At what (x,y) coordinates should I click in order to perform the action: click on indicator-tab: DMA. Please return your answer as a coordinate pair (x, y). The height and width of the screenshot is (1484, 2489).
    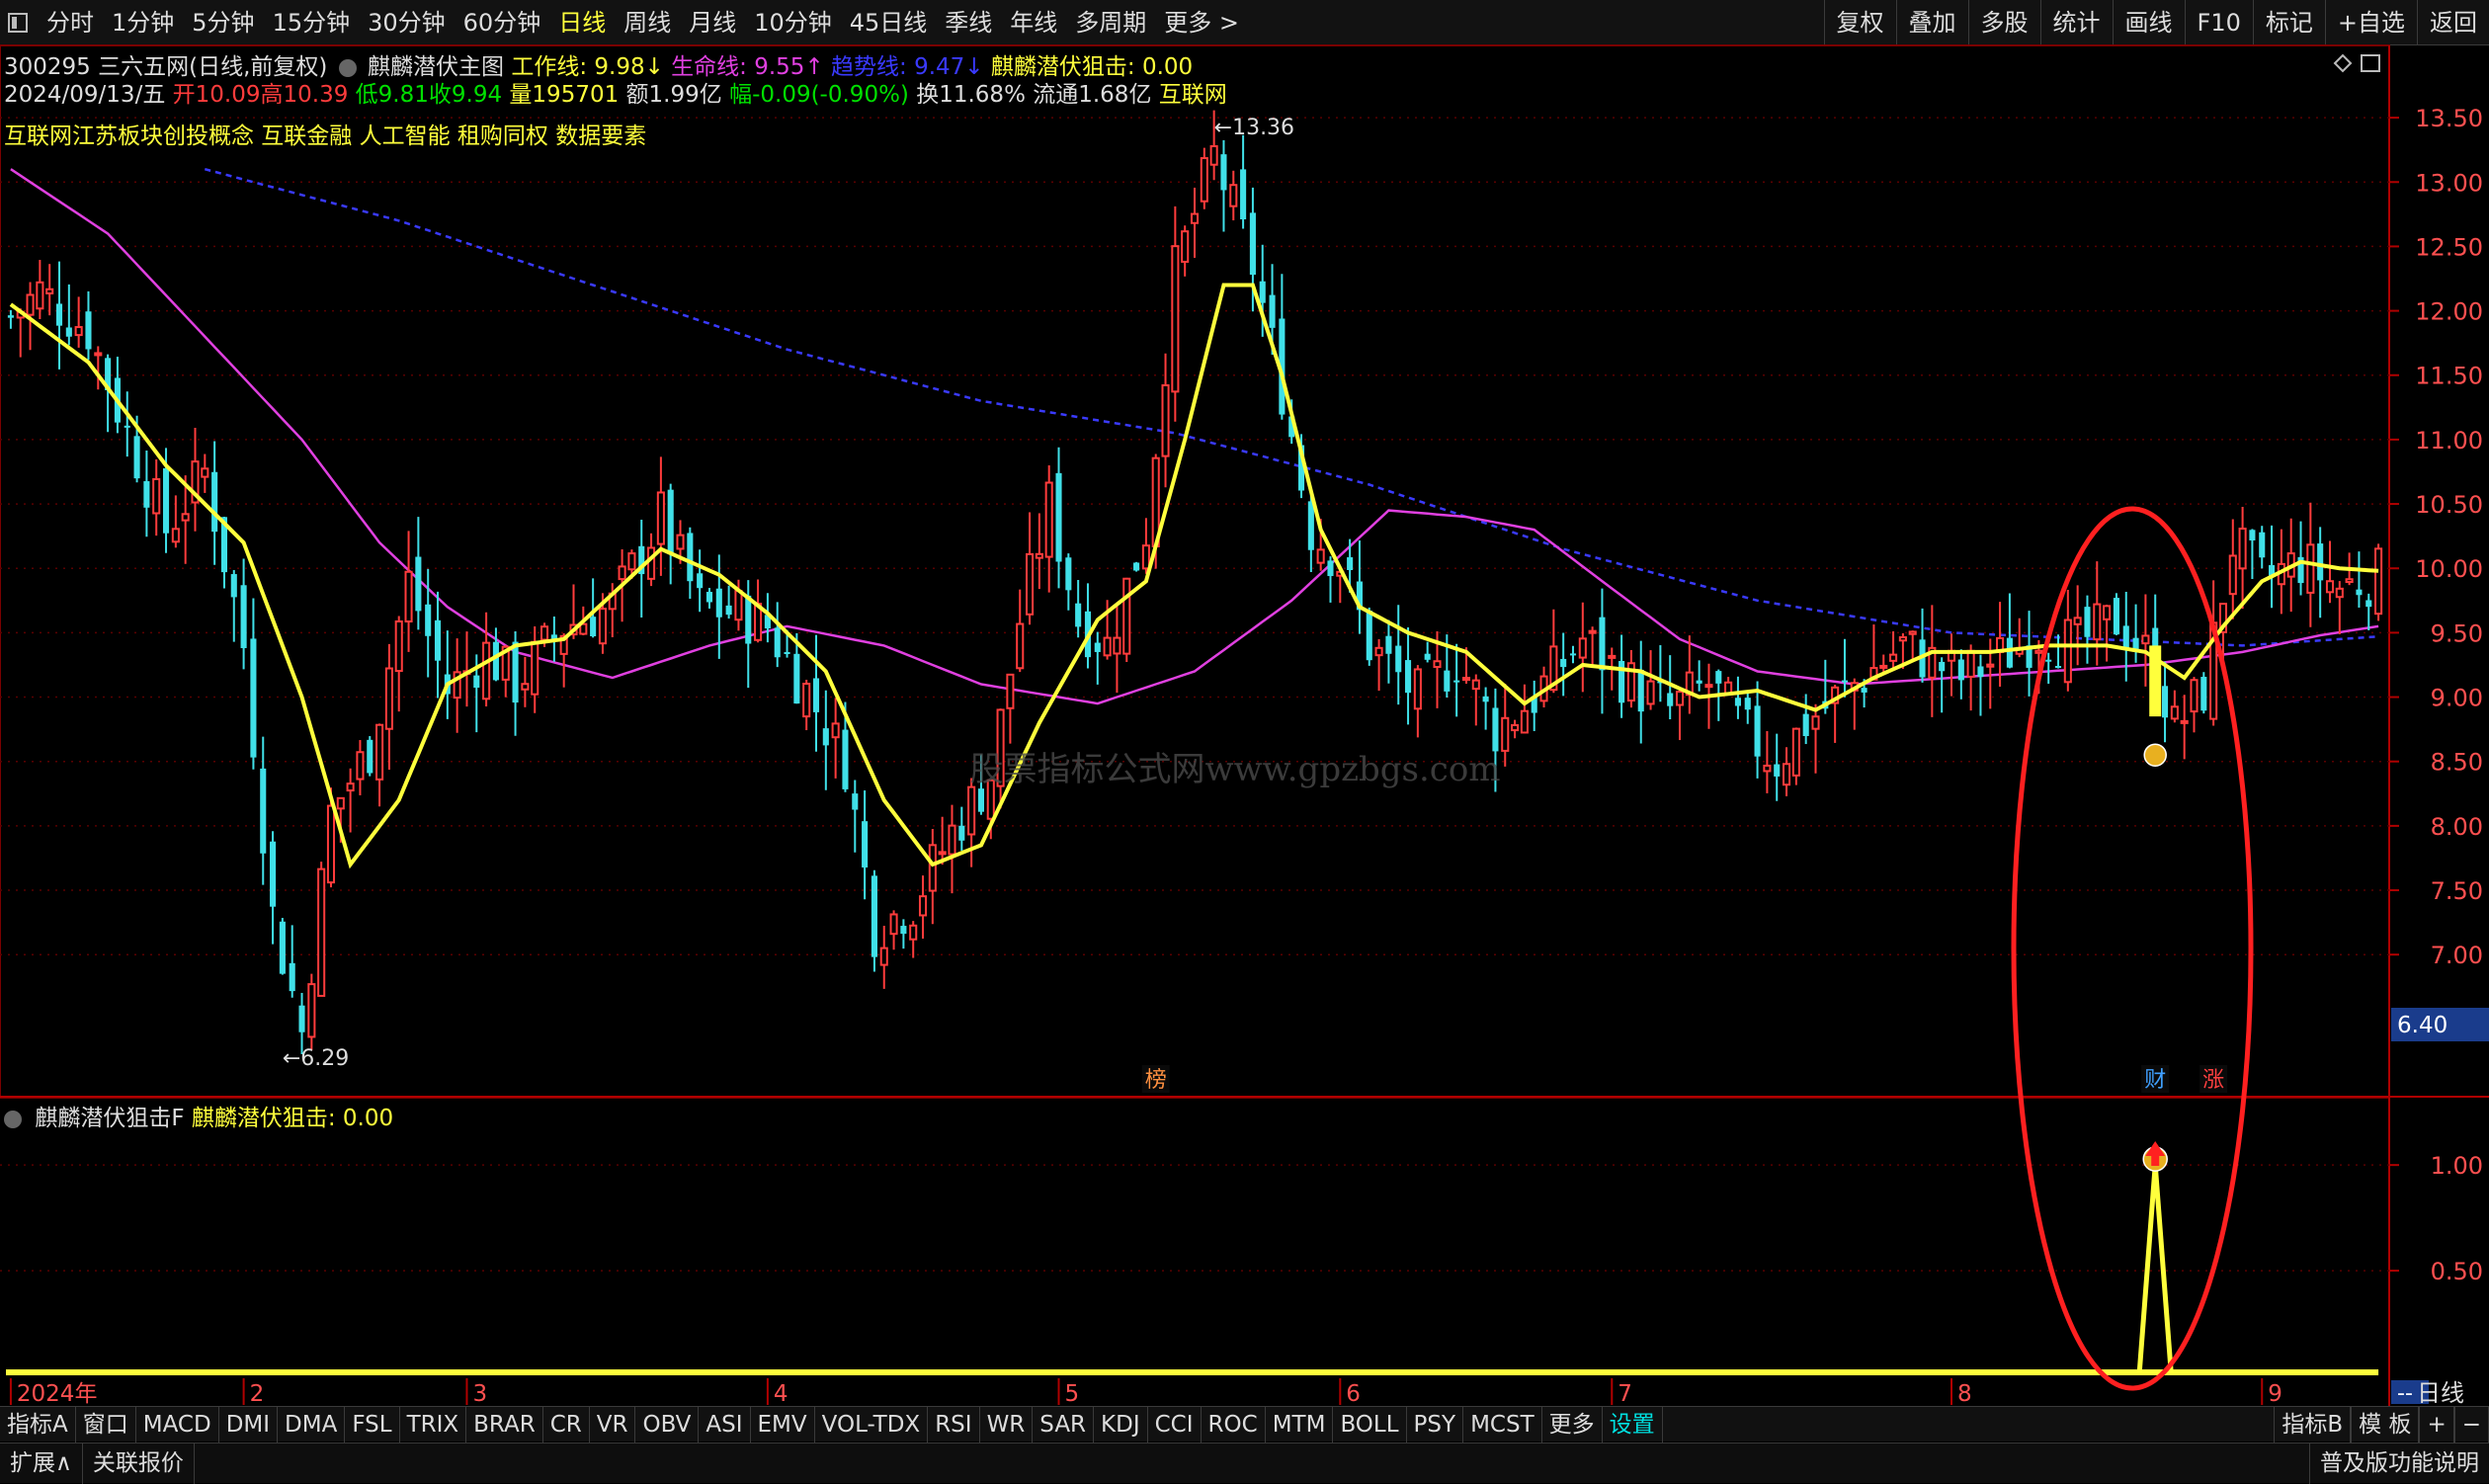
    Looking at the image, I should click on (312, 1424).